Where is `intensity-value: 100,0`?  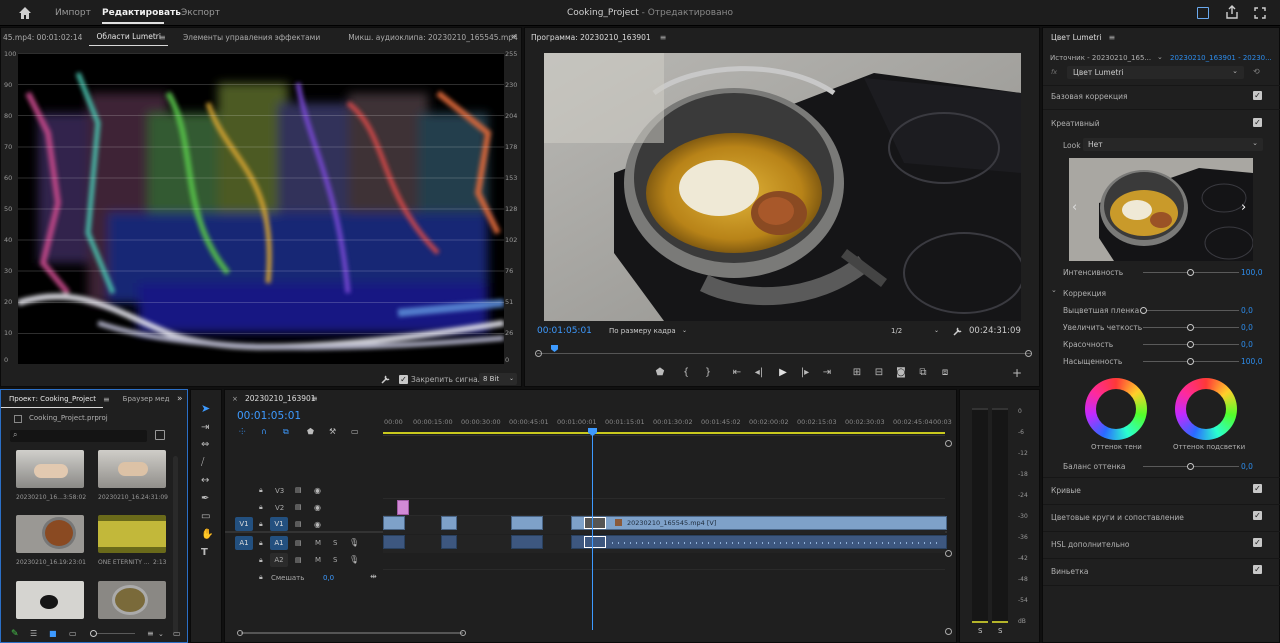
intensity-value: 100,0 is located at coordinates (1251, 272).